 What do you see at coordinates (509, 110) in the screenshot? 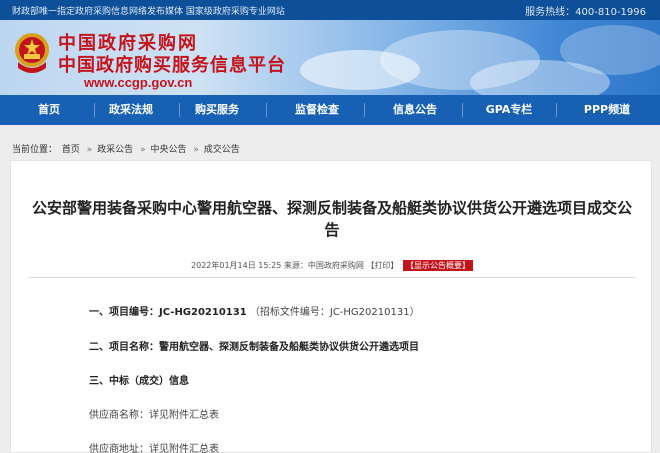
I see `nav-gpa: GPA专栏` at bounding box center [509, 110].